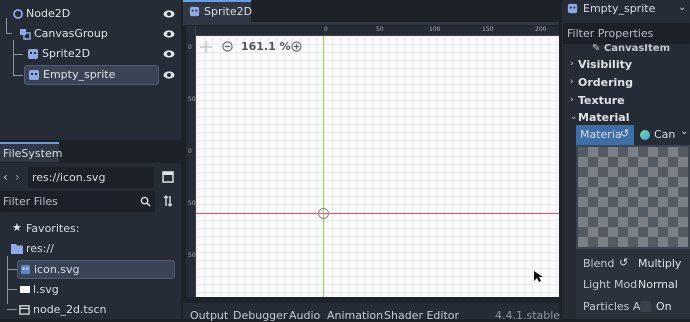  What do you see at coordinates (5, 177) in the screenshot?
I see `back-arrow-icon: ‹` at bounding box center [5, 177].